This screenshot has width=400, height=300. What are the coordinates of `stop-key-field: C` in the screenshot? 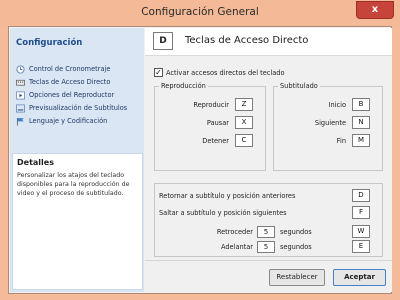 It's located at (244, 140).